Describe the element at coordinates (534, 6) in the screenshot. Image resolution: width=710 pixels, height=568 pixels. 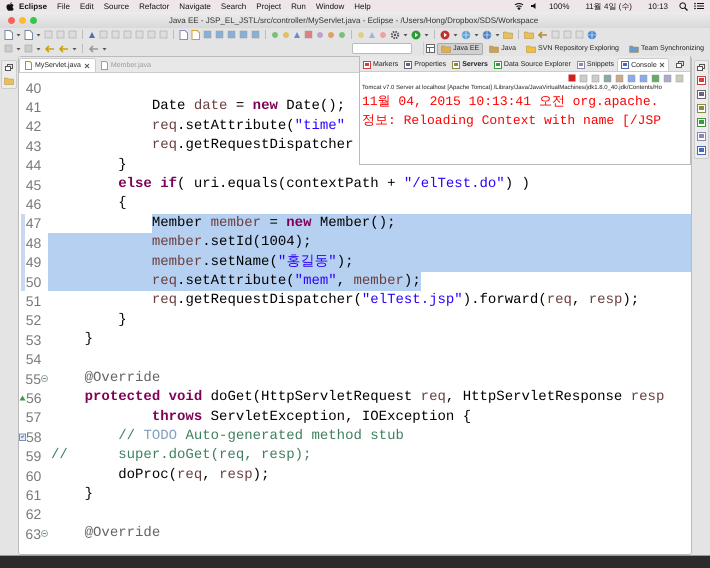
I see `speaker-icon` at that location.